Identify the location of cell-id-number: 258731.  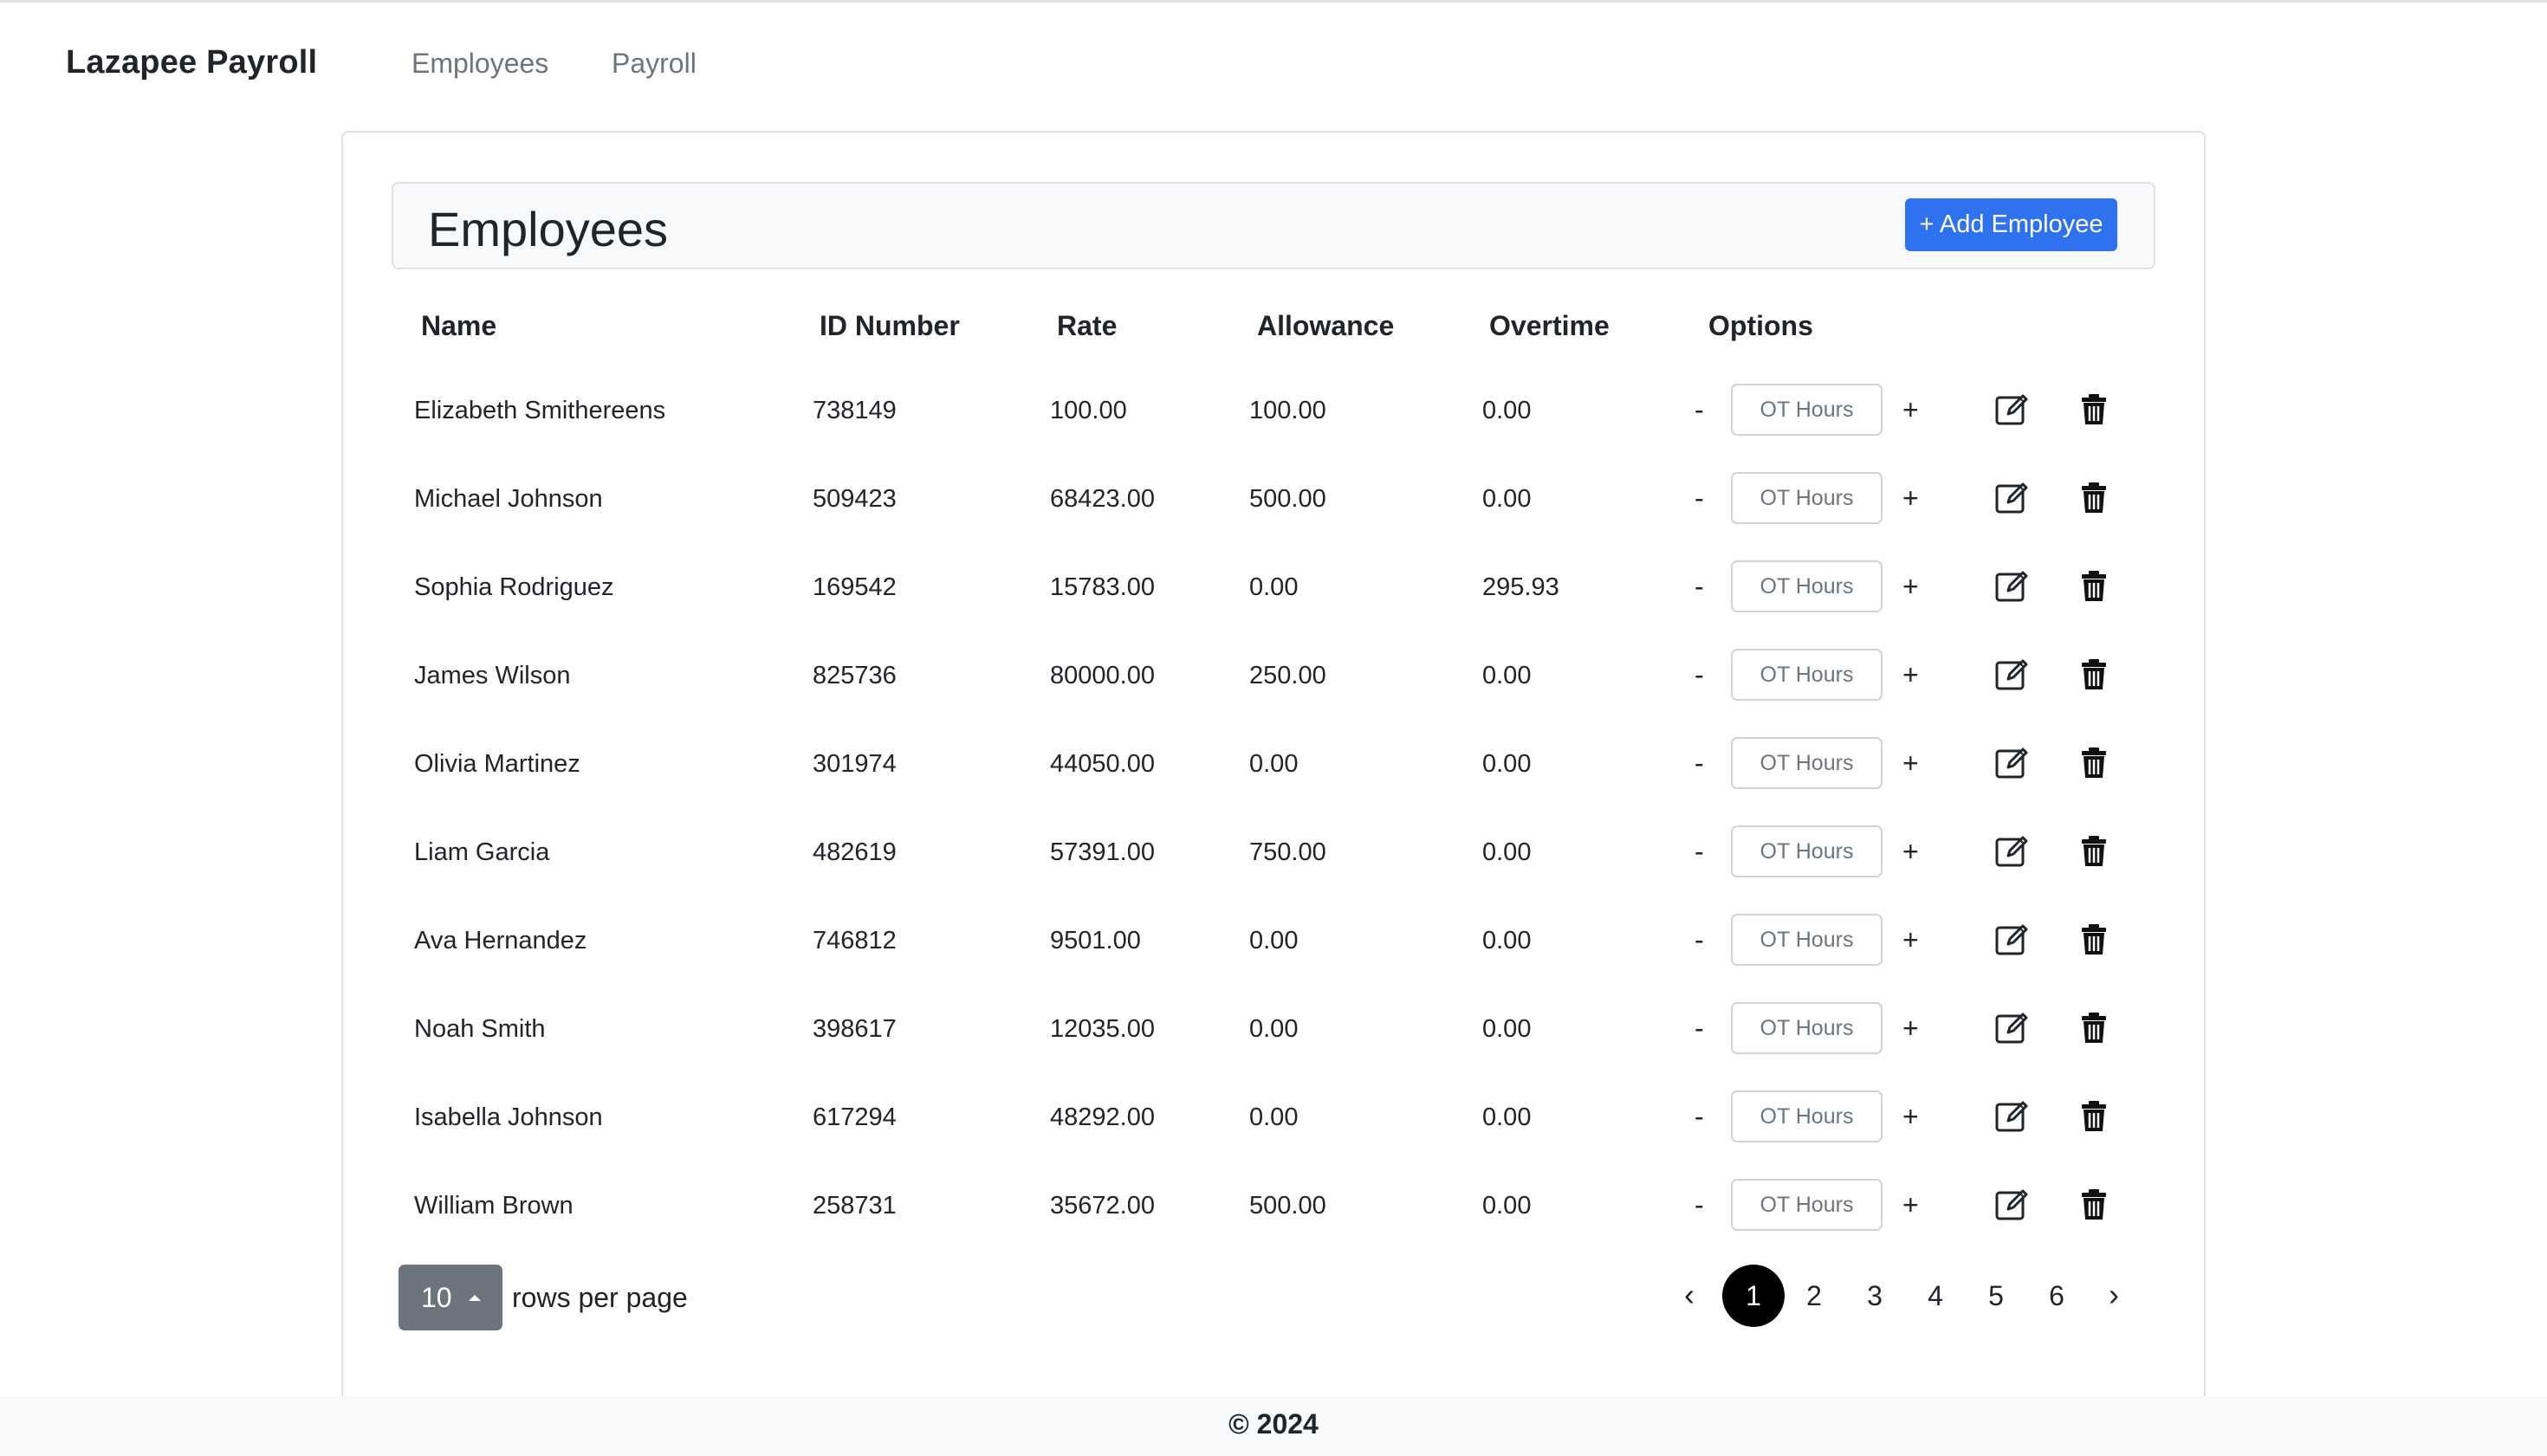
(855, 1206).